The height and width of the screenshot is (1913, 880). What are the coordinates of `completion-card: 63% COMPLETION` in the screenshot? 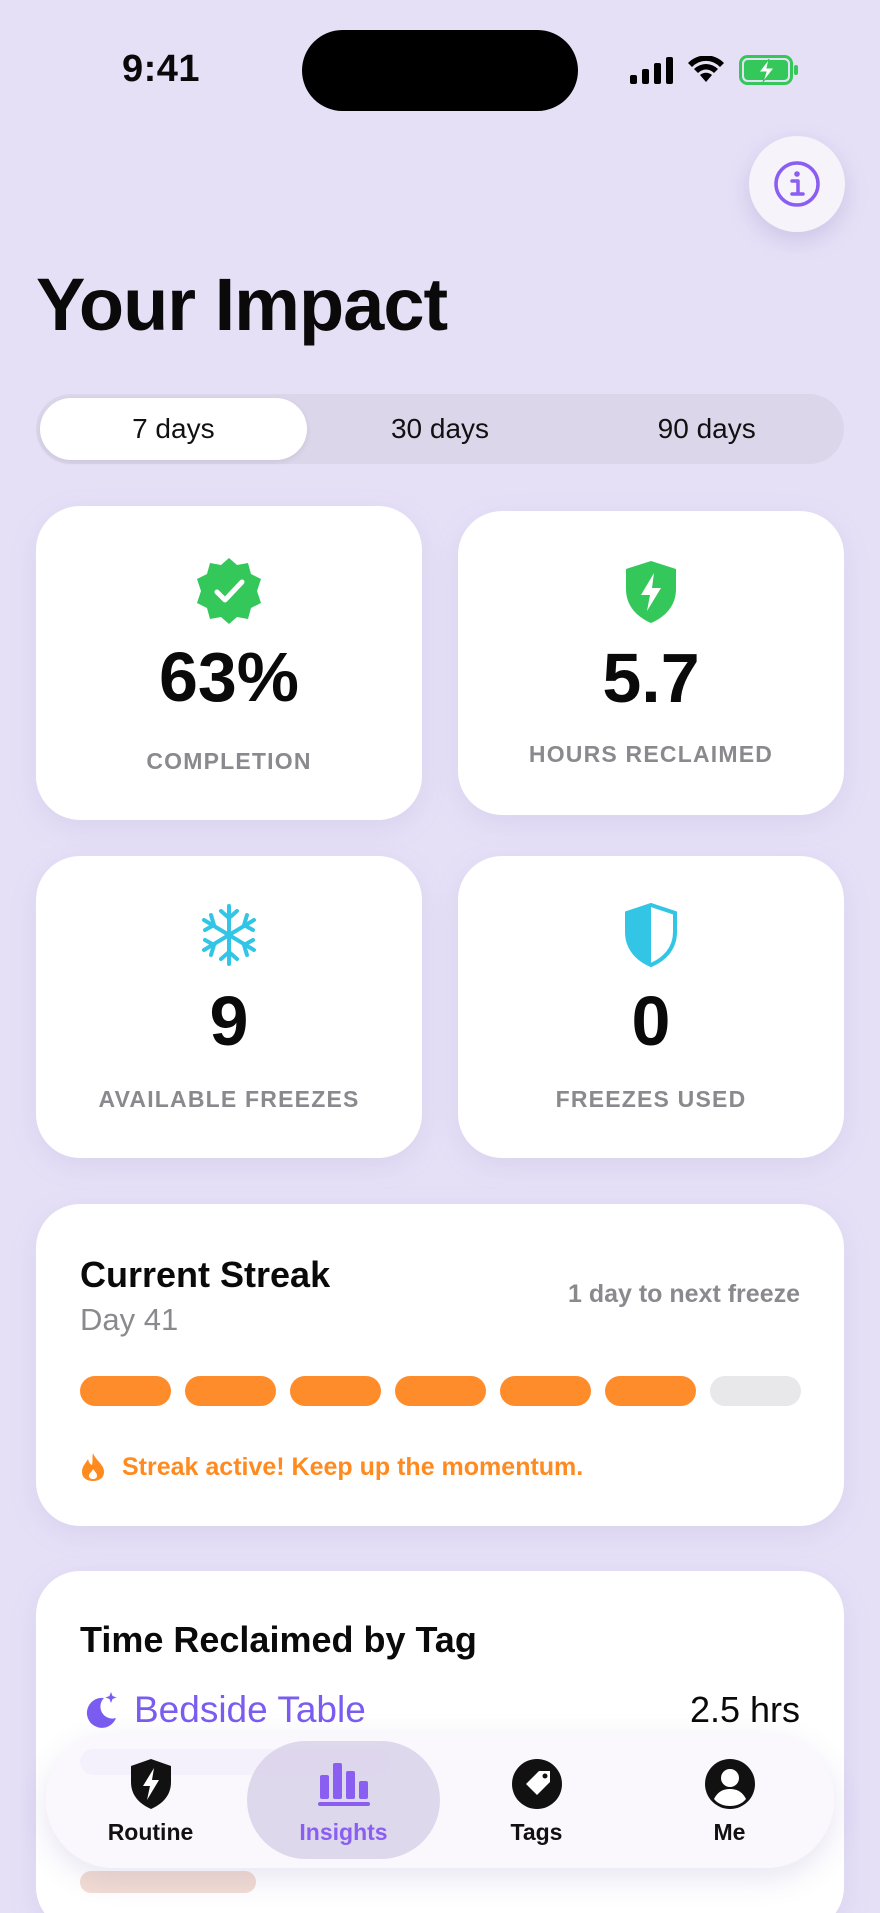 It's located at (229, 663).